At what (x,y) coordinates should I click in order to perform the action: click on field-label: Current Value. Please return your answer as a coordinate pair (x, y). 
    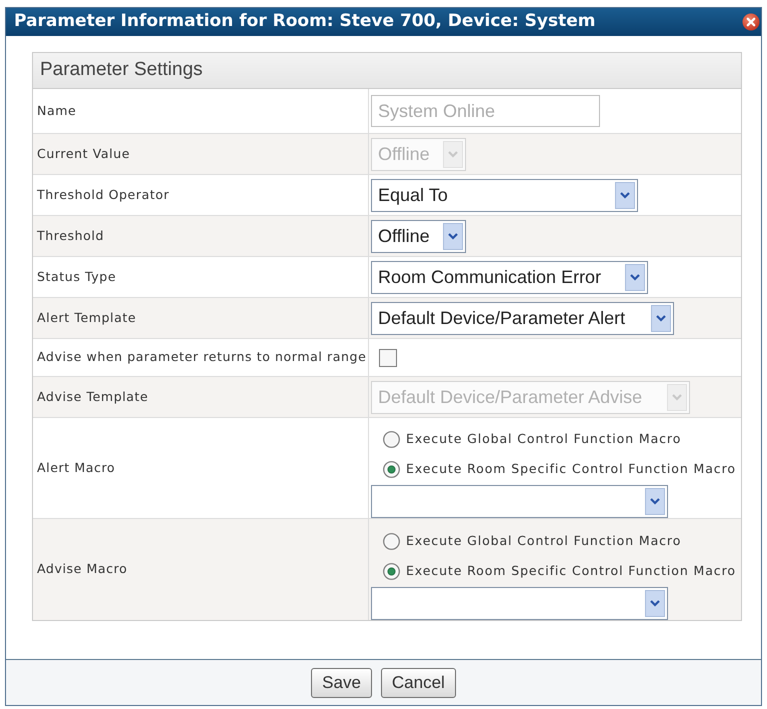
    Looking at the image, I should click on (83, 153).